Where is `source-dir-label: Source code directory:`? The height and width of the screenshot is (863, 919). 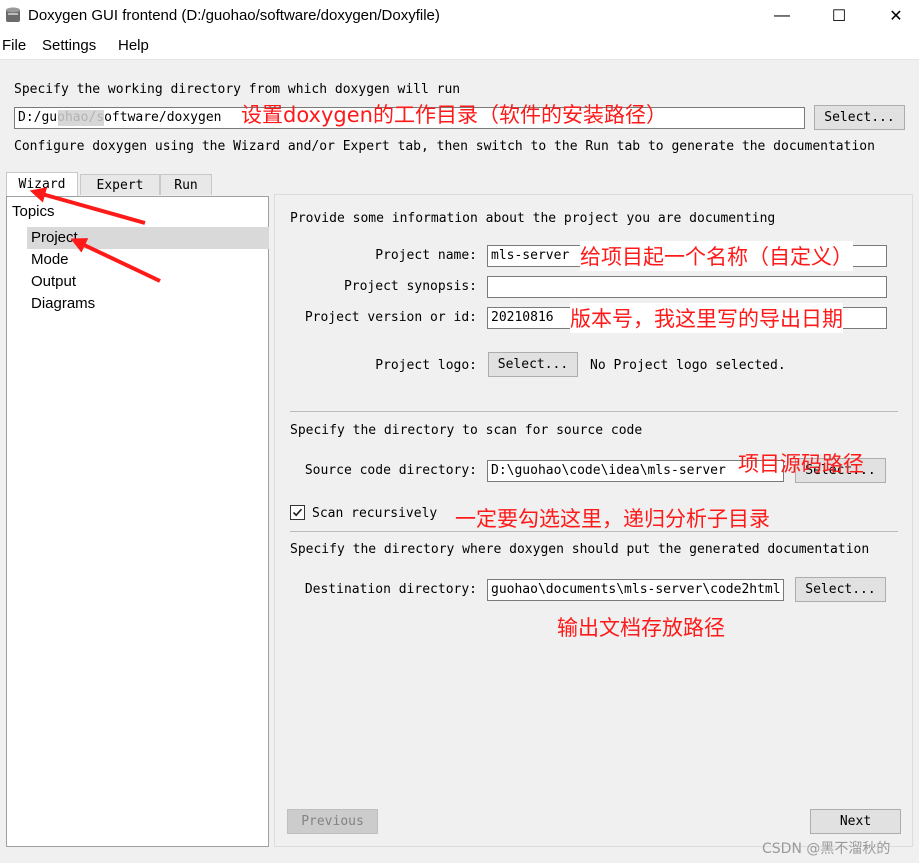
source-dir-label: Source code directory: is located at coordinates (390, 470).